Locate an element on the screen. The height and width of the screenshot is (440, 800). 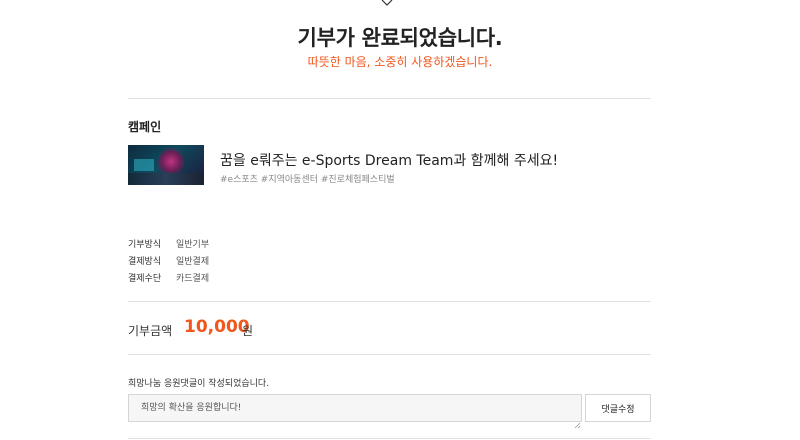
thumbnail-desk is located at coordinates (166, 179).